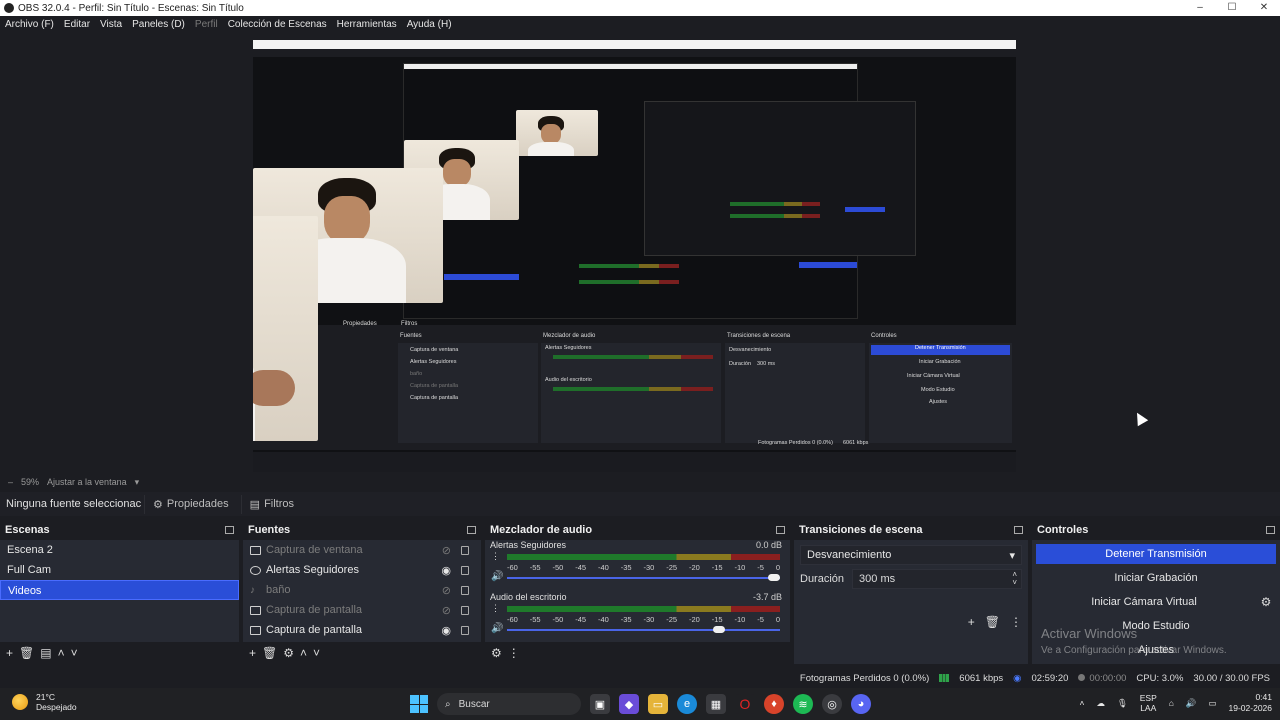 This screenshot has width=1280, height=720. What do you see at coordinates (20, 702) in the screenshot?
I see `sun-icon` at bounding box center [20, 702].